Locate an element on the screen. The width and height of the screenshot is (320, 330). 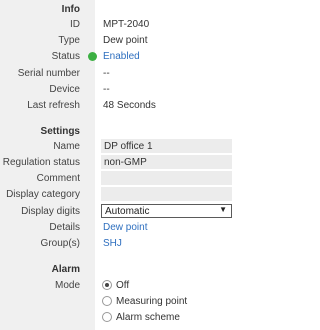
details-row: Details Dew point is located at coordinates (124, 228).